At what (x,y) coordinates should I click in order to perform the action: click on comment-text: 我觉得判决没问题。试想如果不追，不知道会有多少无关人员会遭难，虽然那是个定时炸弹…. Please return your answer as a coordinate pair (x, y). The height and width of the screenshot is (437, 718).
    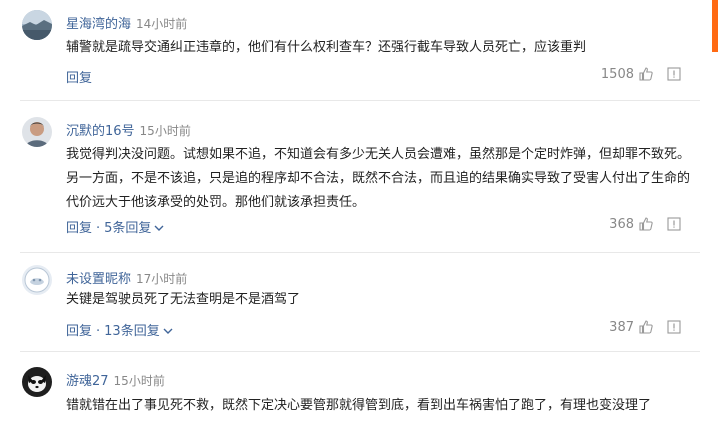
    Looking at the image, I should click on (378, 178).